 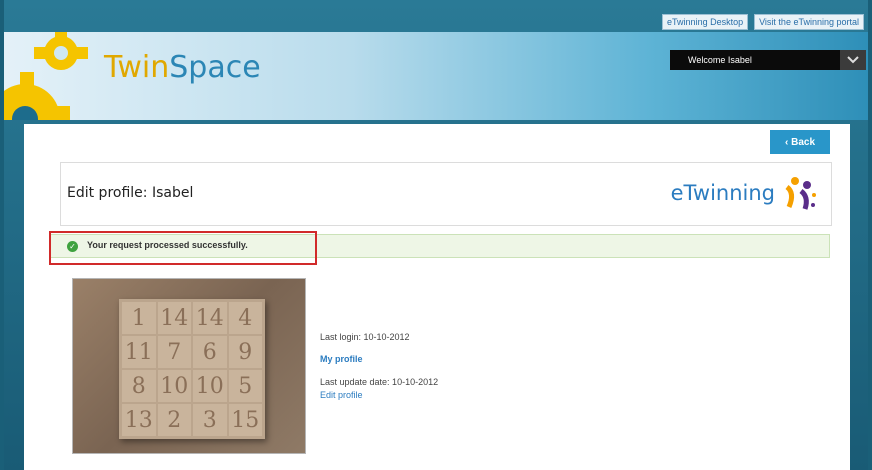 What do you see at coordinates (245, 386) in the screenshot?
I see `grid-cell: 5` at bounding box center [245, 386].